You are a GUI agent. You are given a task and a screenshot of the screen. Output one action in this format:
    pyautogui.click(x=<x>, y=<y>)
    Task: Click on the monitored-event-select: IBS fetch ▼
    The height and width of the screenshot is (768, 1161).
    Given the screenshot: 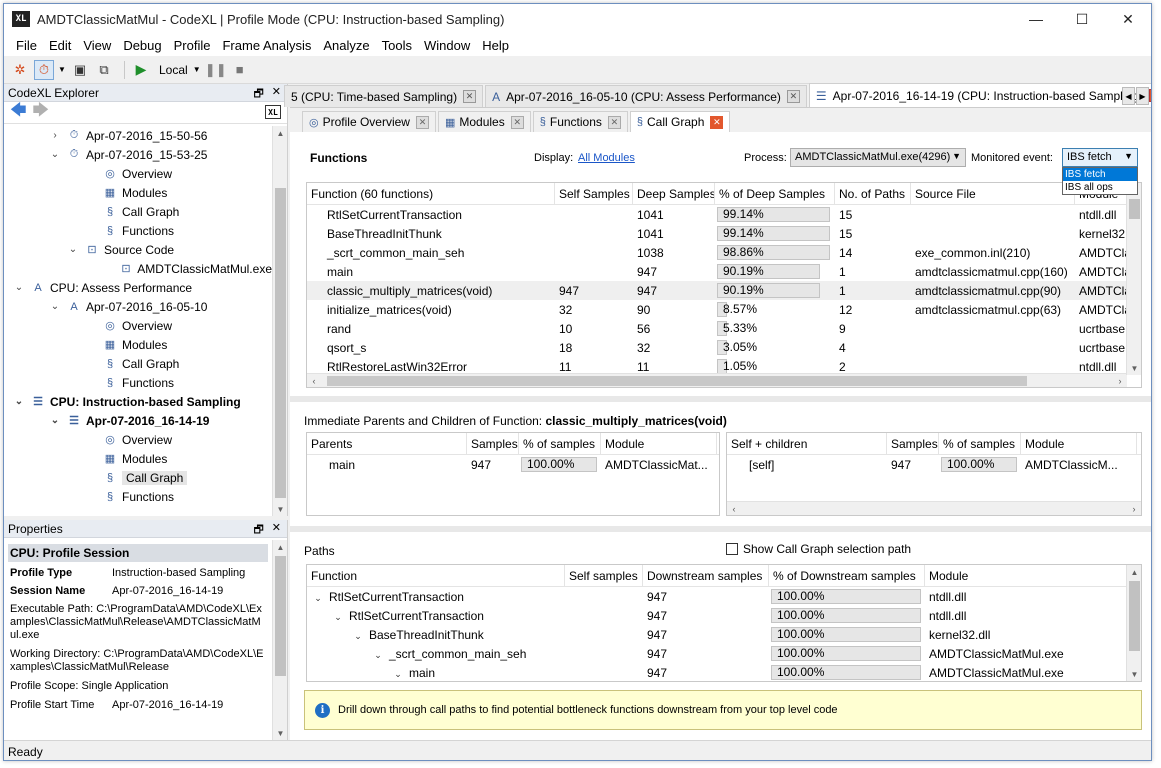 What is the action you would take?
    pyautogui.click(x=1100, y=157)
    